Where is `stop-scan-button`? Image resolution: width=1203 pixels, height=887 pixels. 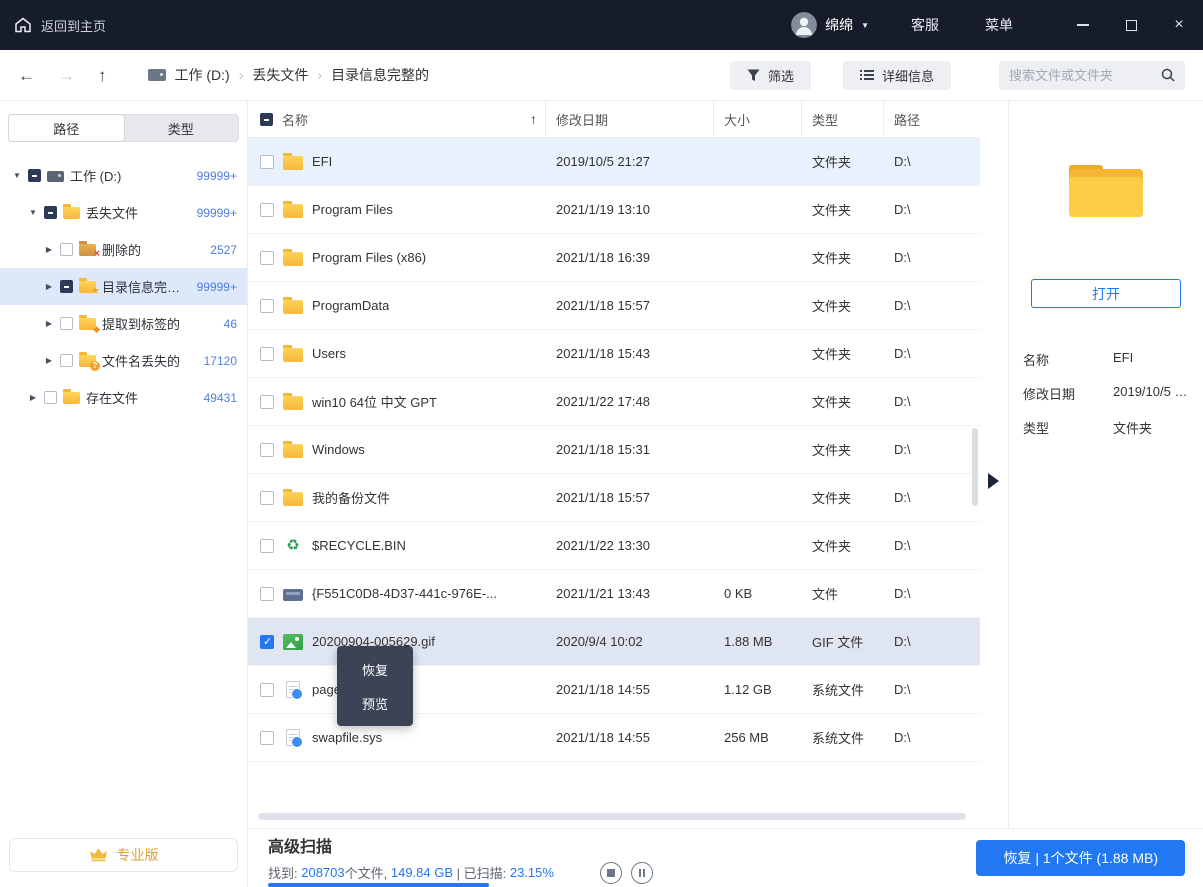 stop-scan-button is located at coordinates (610, 872).